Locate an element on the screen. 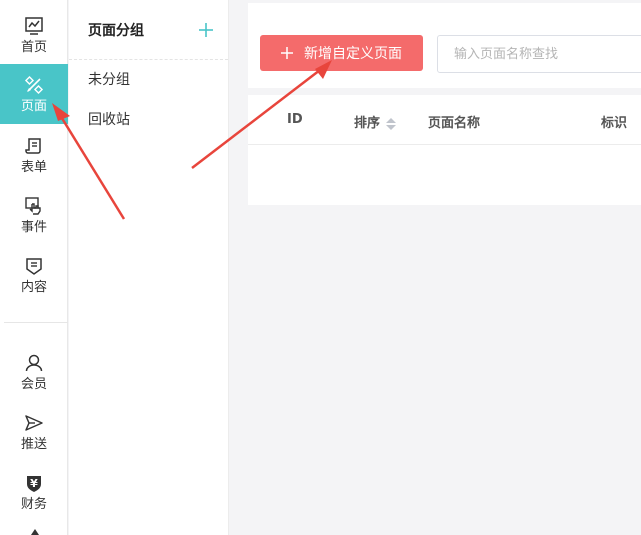 The height and width of the screenshot is (535, 641). column-header-id: ID is located at coordinates (295, 119).